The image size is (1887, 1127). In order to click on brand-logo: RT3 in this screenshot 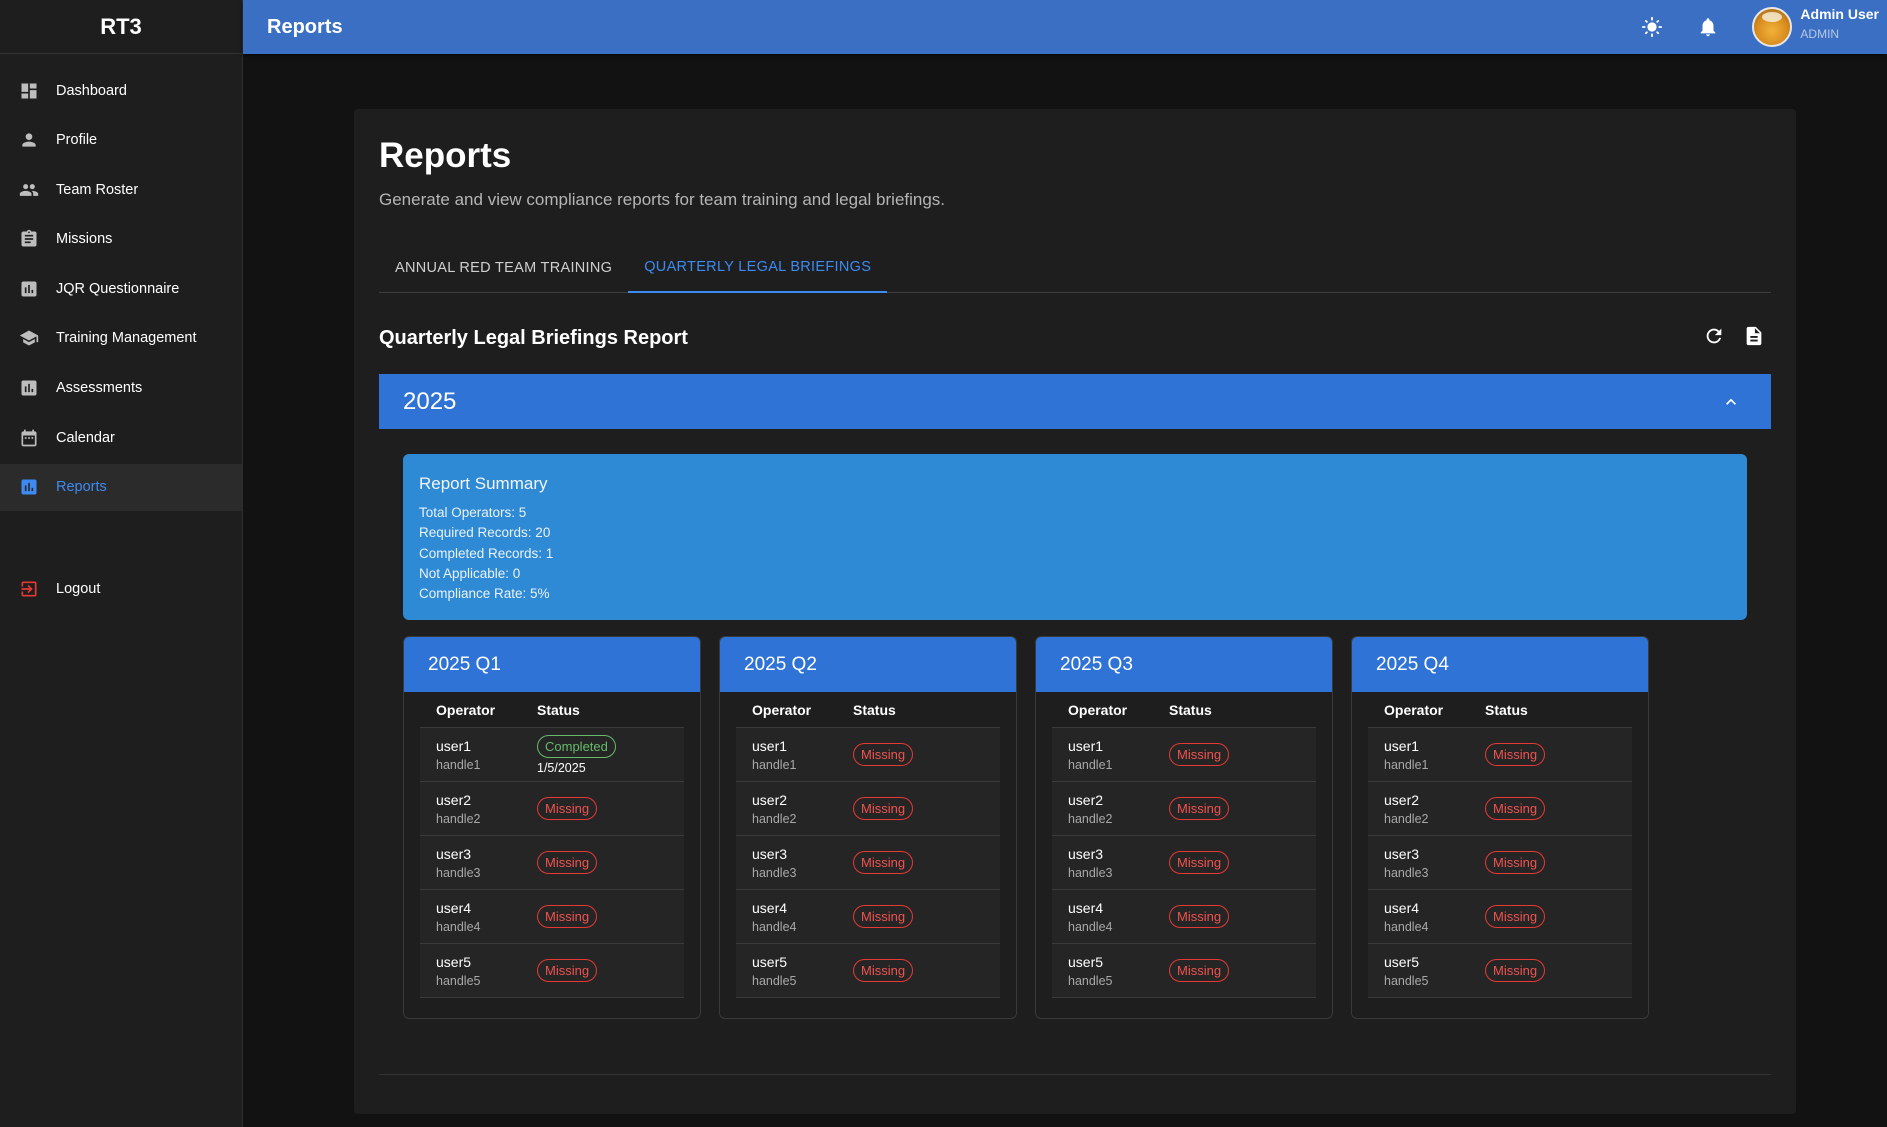, I will do `click(121, 27)`.